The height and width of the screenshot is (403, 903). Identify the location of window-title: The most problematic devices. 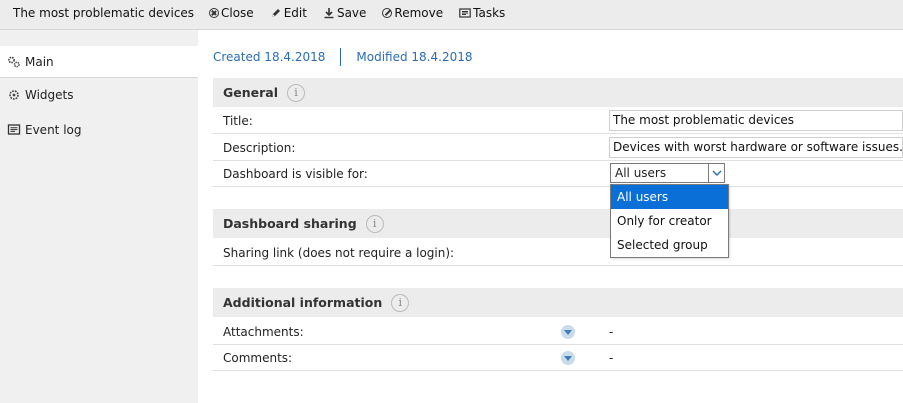
(104, 13).